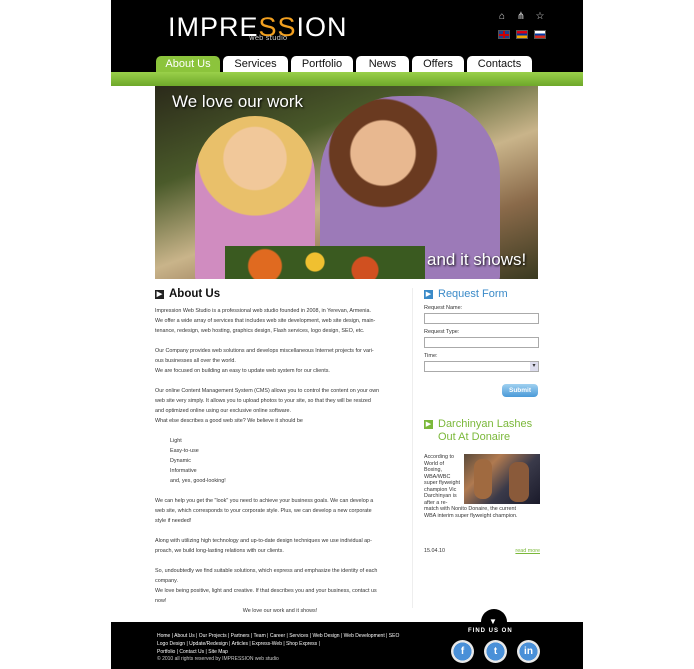  What do you see at coordinates (431, 356) in the screenshot?
I see `time-label: Time:` at bounding box center [431, 356].